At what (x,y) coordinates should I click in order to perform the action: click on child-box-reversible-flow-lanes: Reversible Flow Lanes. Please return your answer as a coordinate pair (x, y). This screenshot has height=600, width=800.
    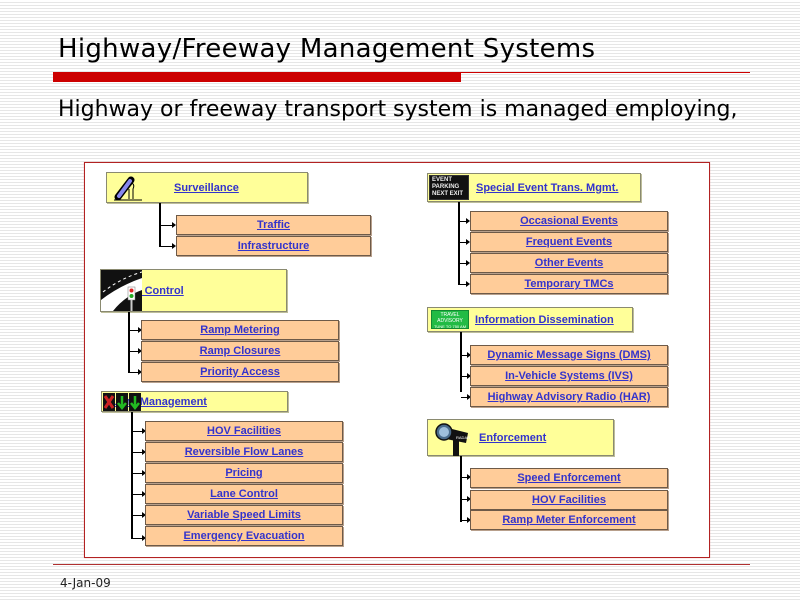
    Looking at the image, I should click on (244, 452).